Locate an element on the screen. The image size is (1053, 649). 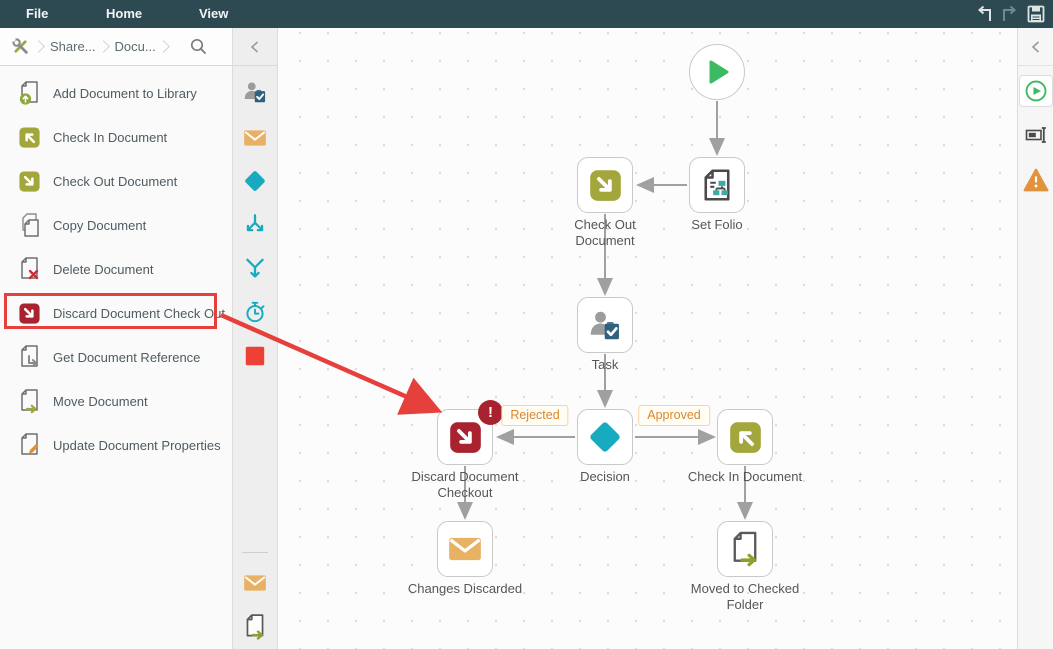
save-button is located at coordinates (1036, 14).